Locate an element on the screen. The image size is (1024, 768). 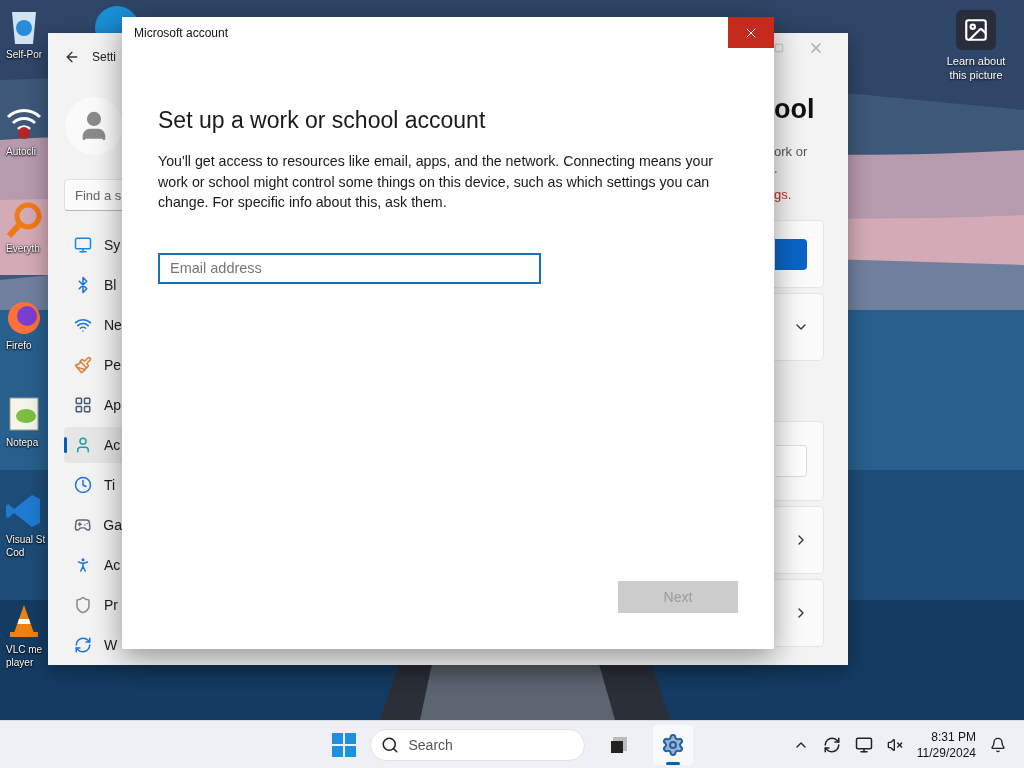
desktop-icon-label: Firefo is located at coordinates (18, 345).